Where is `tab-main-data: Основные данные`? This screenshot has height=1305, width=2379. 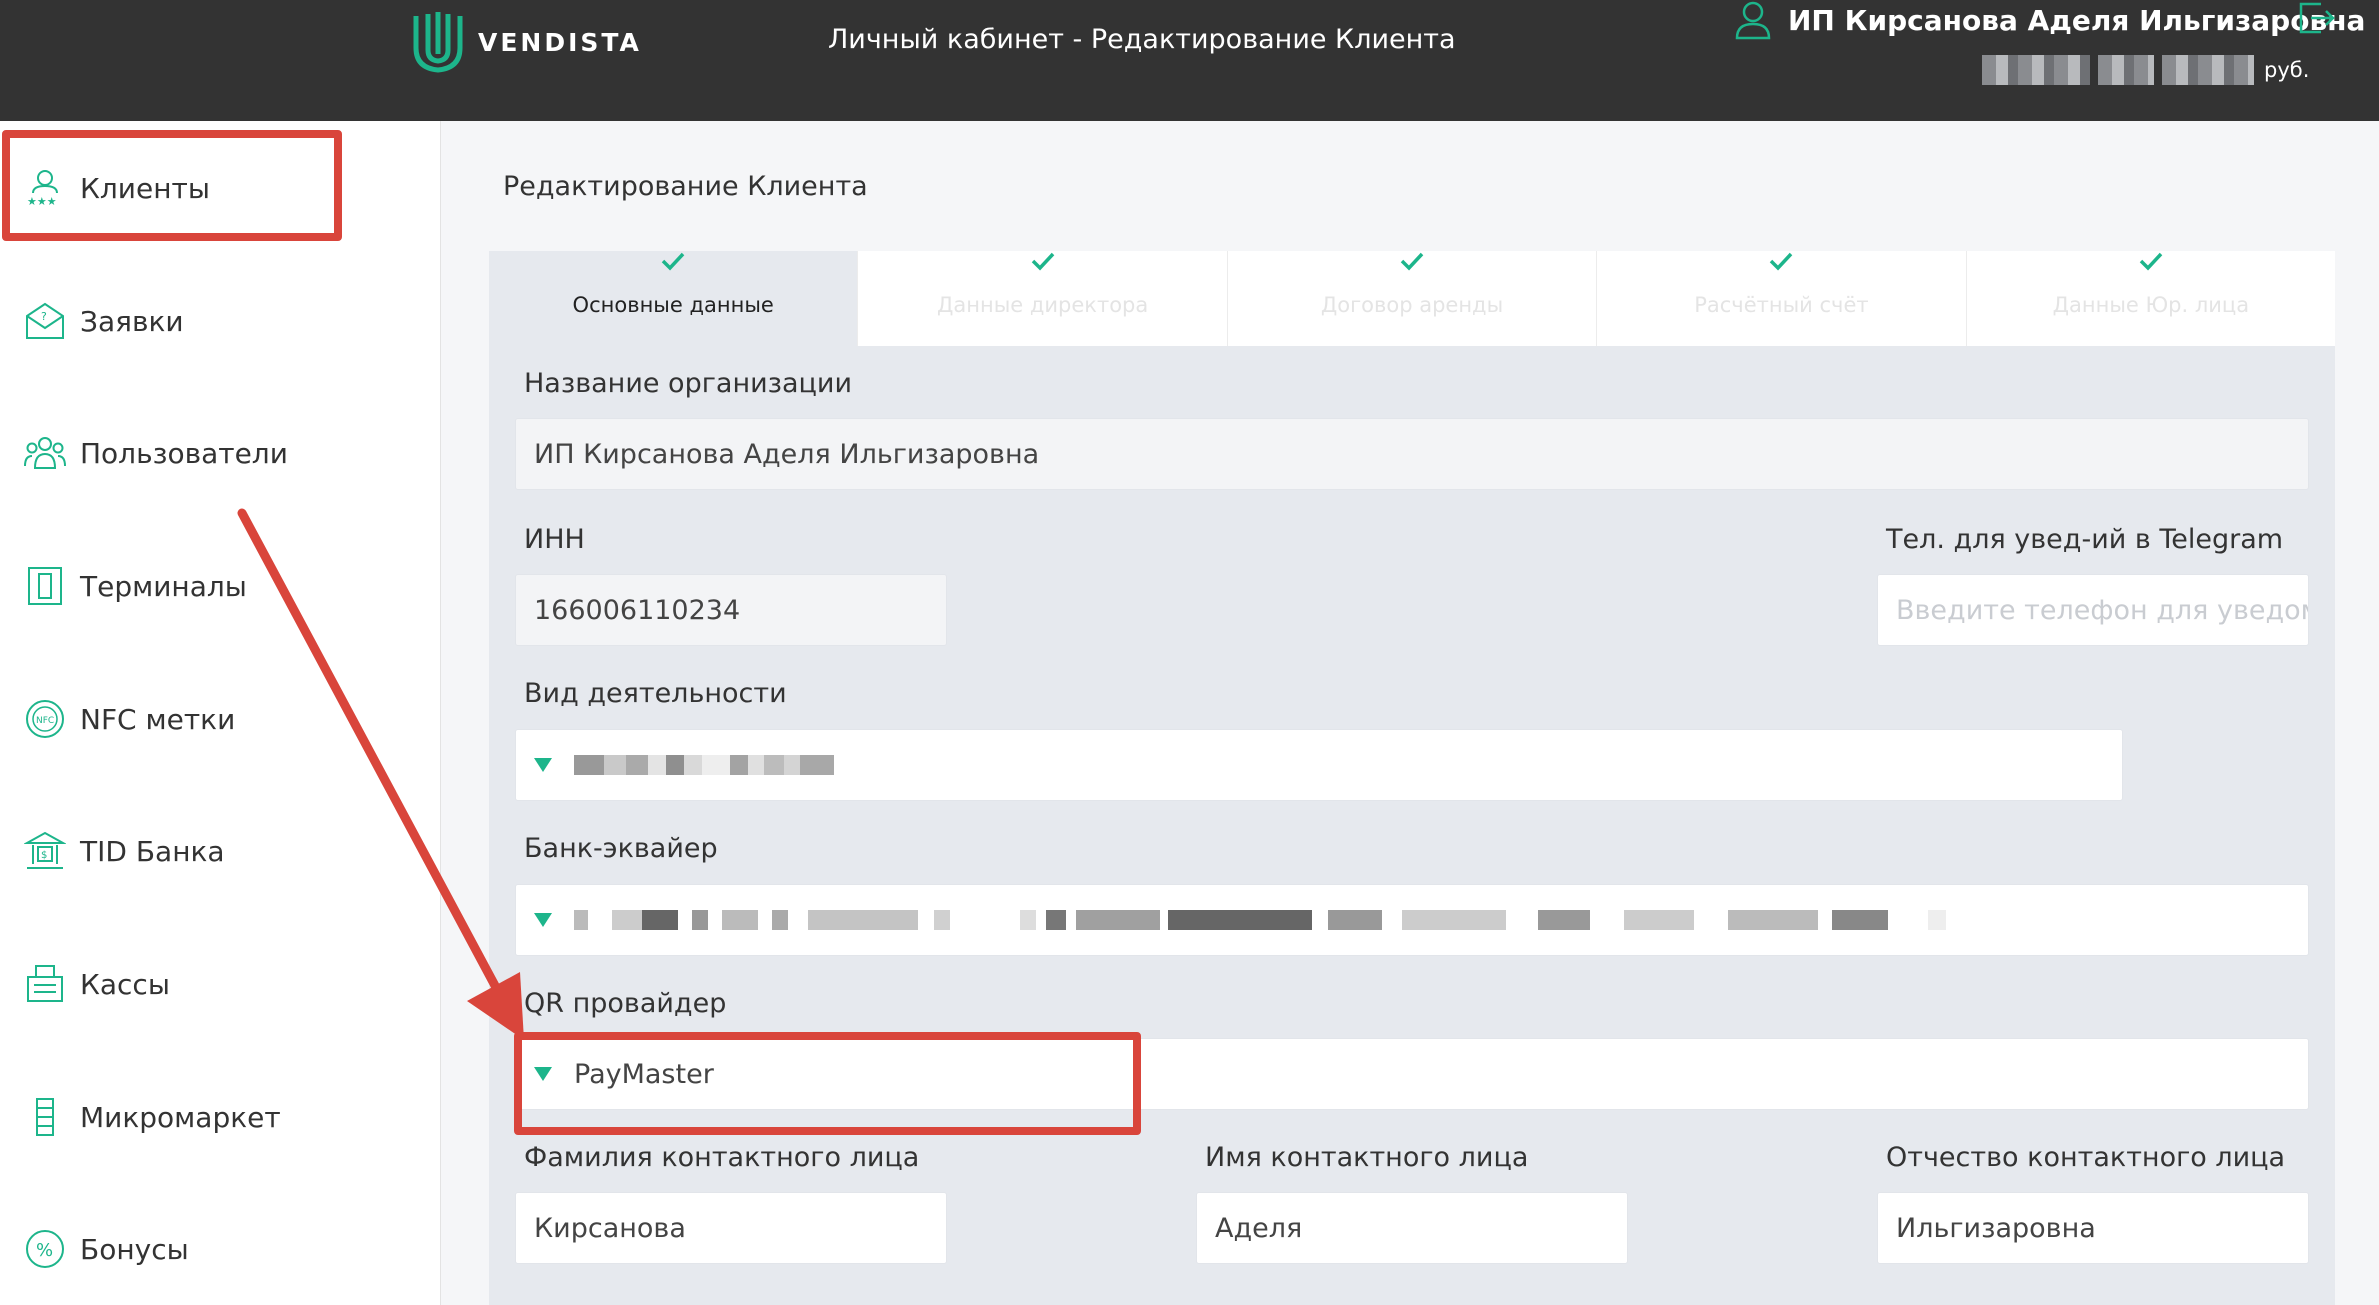
tab-main-data: Основные данные is located at coordinates (674, 298).